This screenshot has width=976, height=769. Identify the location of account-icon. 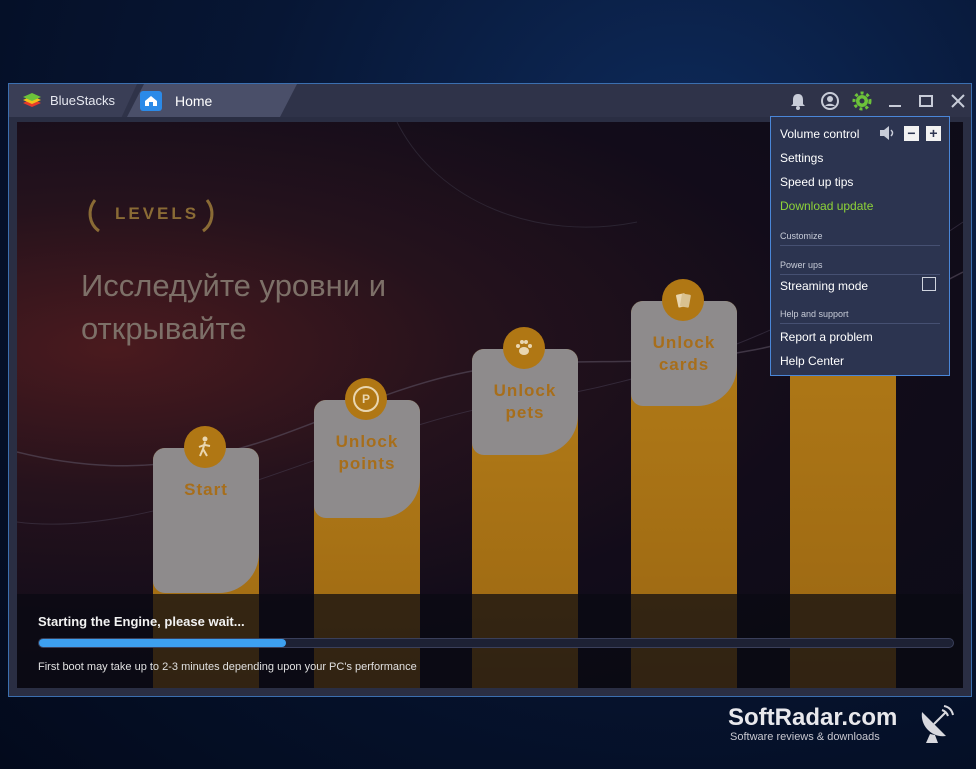
(830, 101).